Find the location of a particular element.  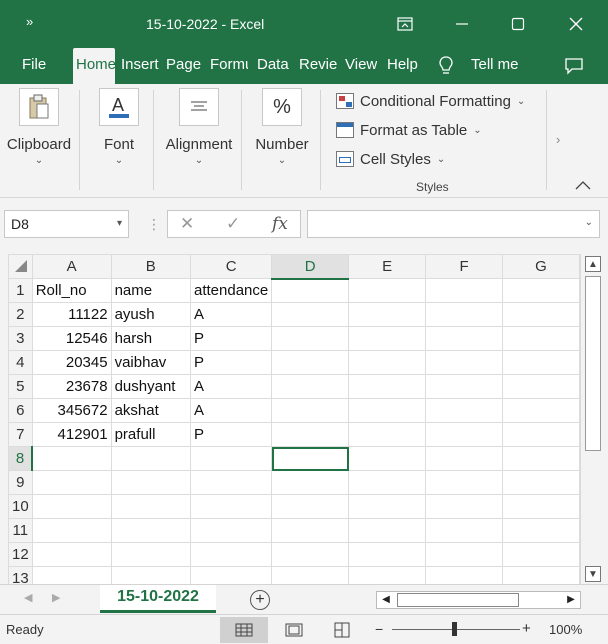

clipboard-group: Clipboard ⌄ is located at coordinates (39, 141).